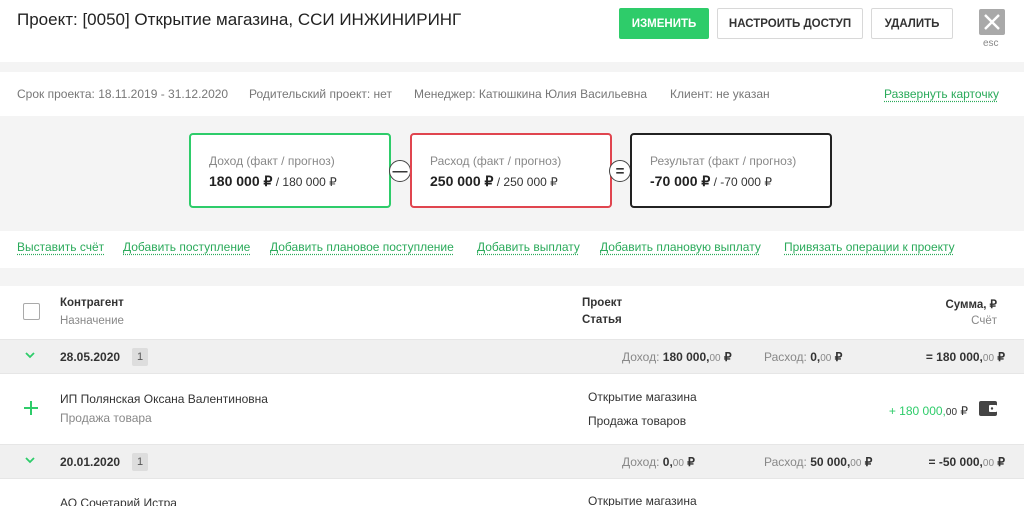 This screenshot has width=1024, height=506. I want to click on result-label: Результат (факт / прогноз), so click(723, 161).